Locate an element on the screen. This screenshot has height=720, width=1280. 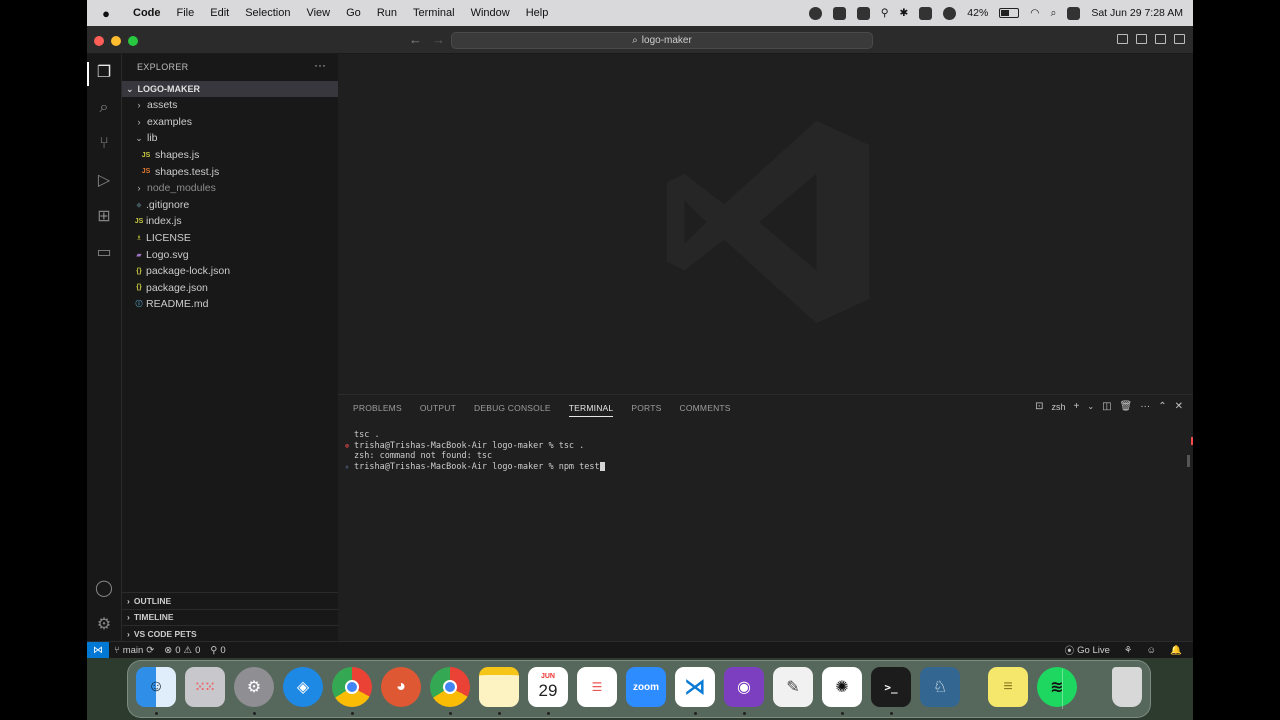
tab-terminal: TERMINAL is located at coordinates (591, 410).